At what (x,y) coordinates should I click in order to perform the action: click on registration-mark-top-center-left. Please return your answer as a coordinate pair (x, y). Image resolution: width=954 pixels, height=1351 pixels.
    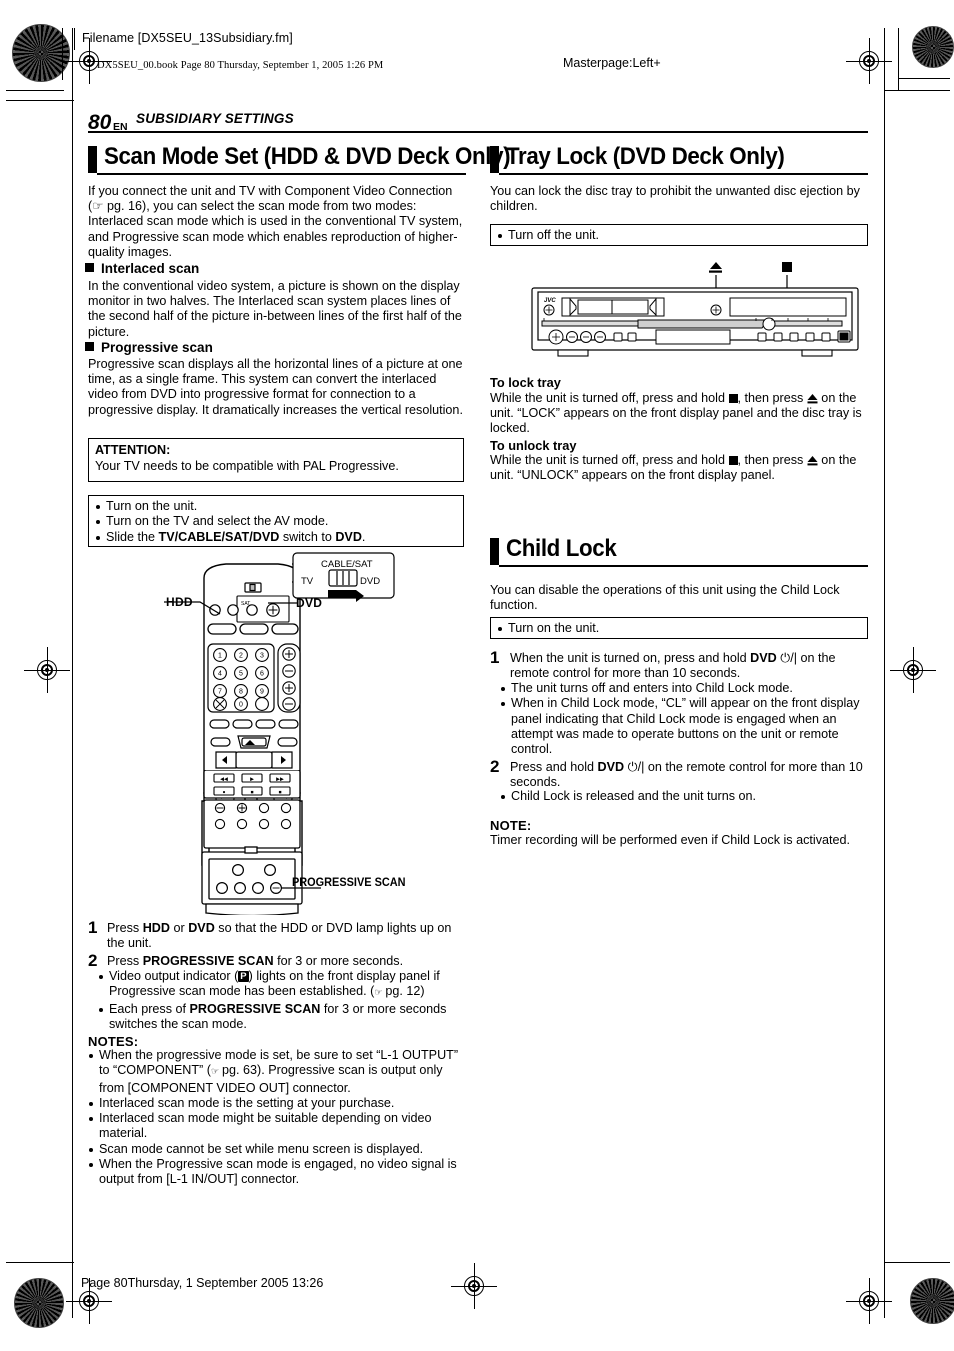
    Looking at the image, I should click on (89, 1301).